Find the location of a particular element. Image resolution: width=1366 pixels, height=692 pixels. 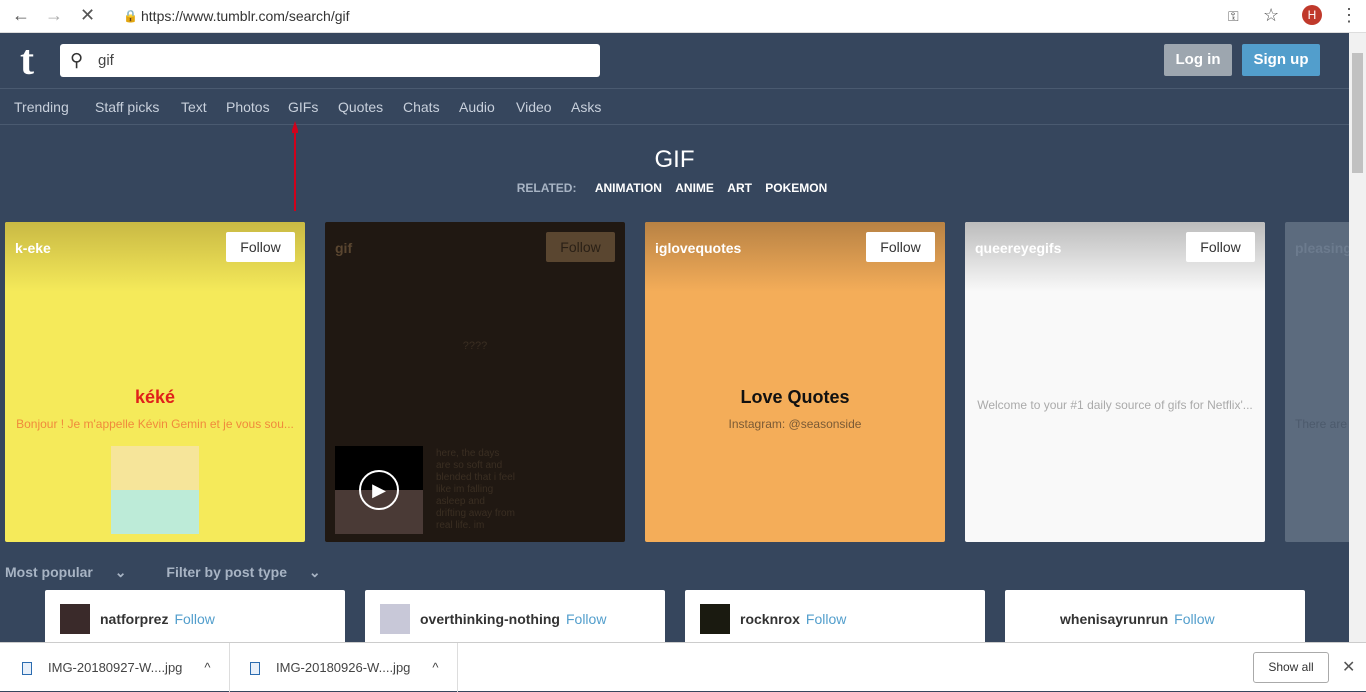

tab-asks: Asks is located at coordinates (586, 107).